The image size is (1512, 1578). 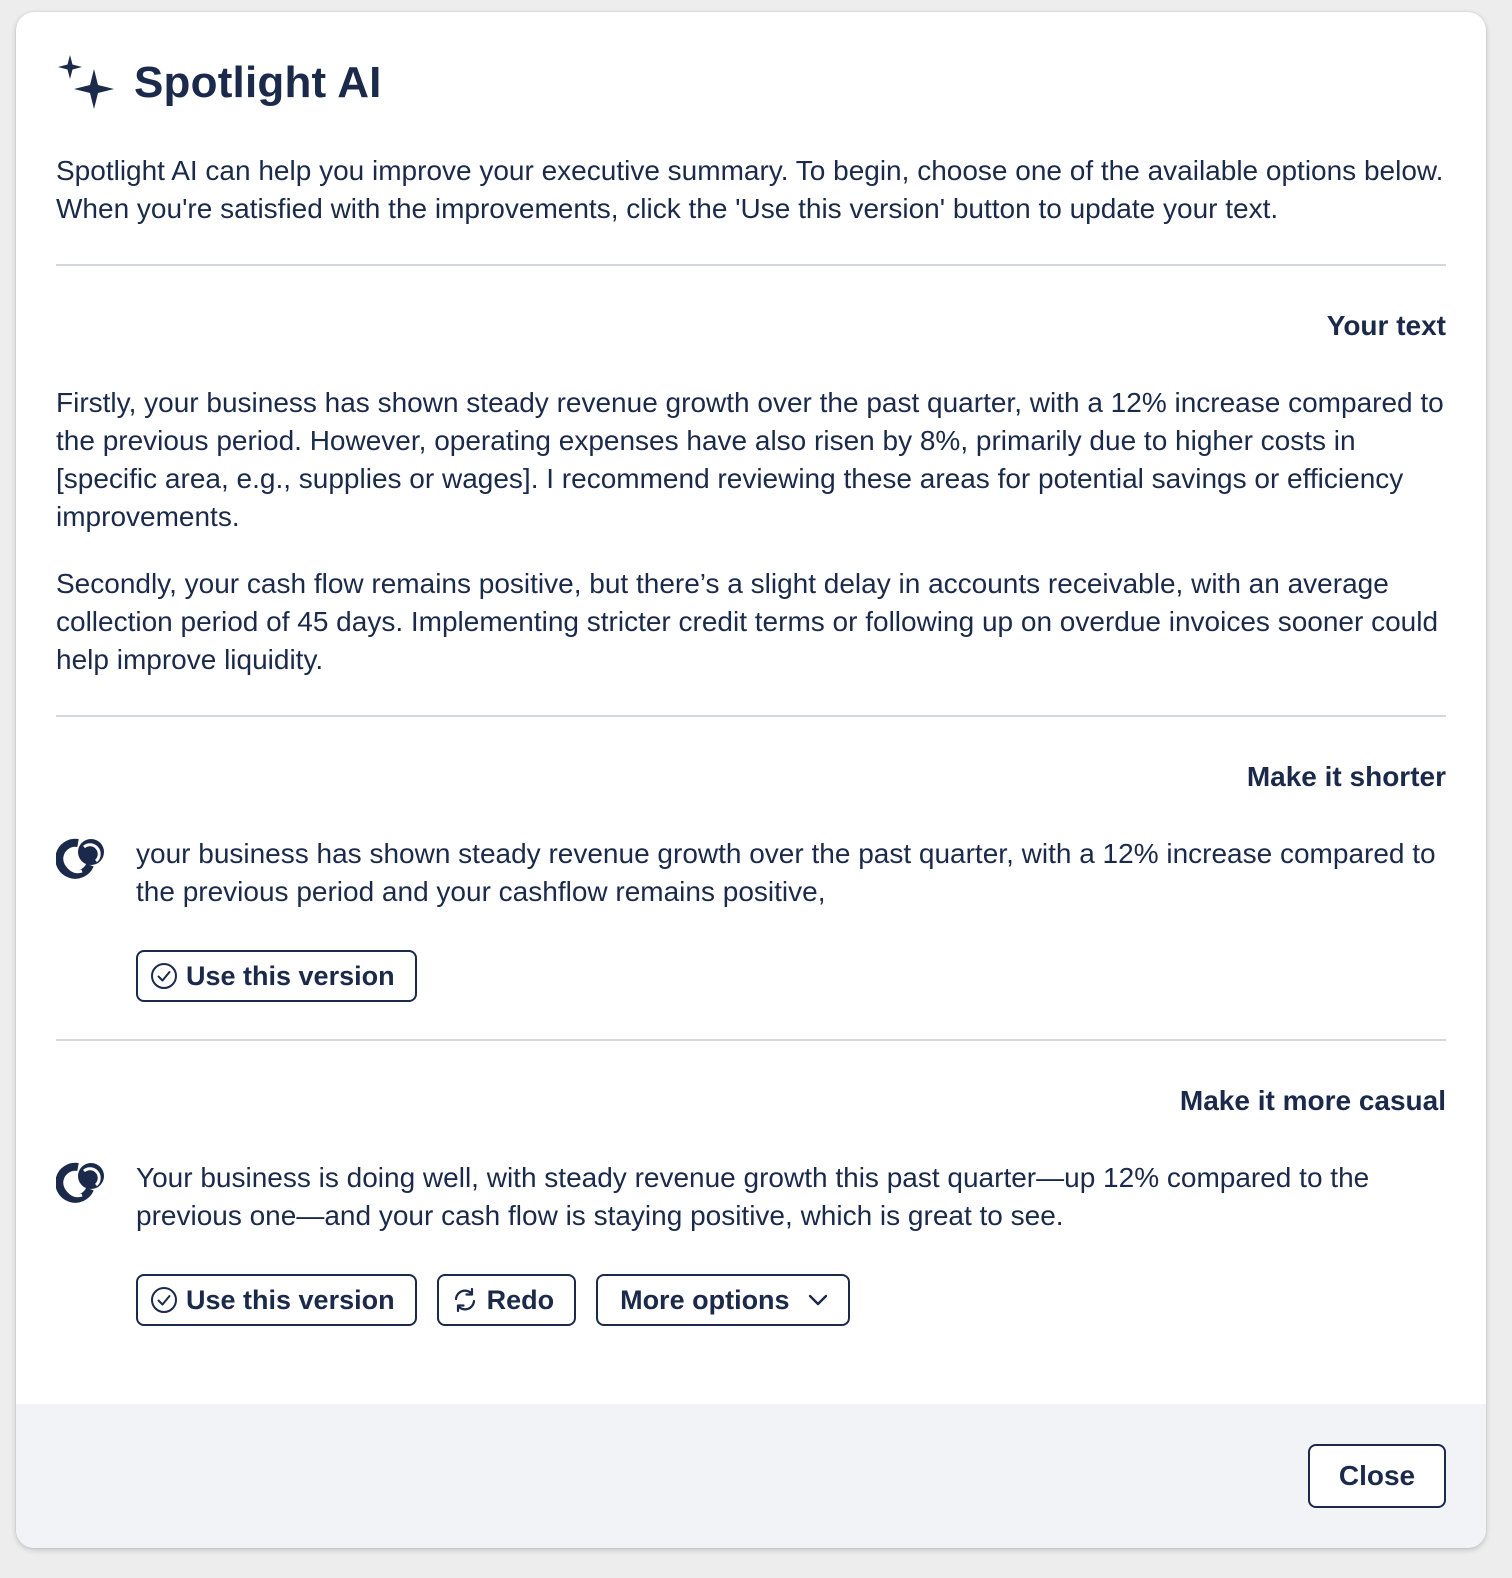 I want to click on more-options-label: More options, so click(x=705, y=1299).